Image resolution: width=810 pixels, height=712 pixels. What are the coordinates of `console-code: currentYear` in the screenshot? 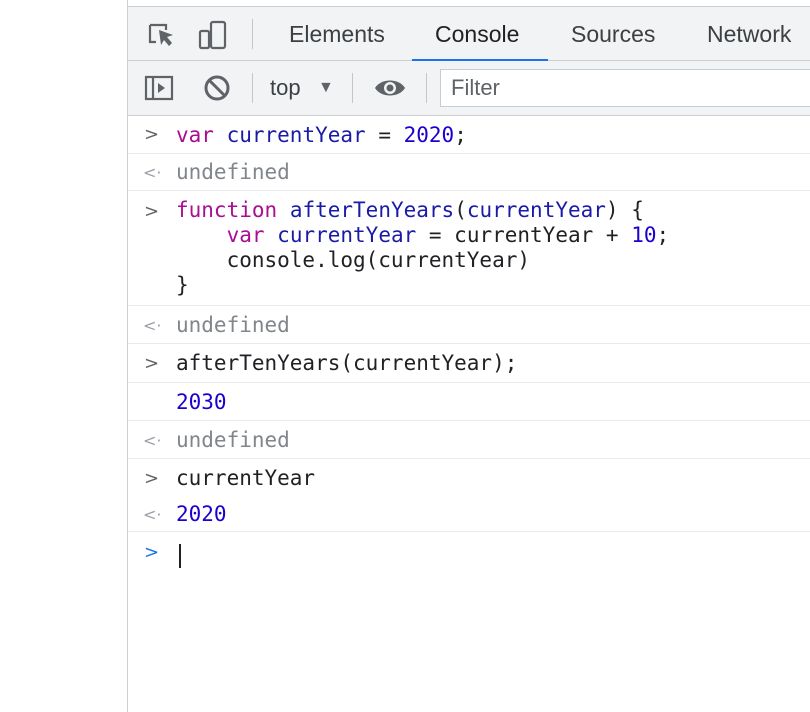 It's located at (246, 478).